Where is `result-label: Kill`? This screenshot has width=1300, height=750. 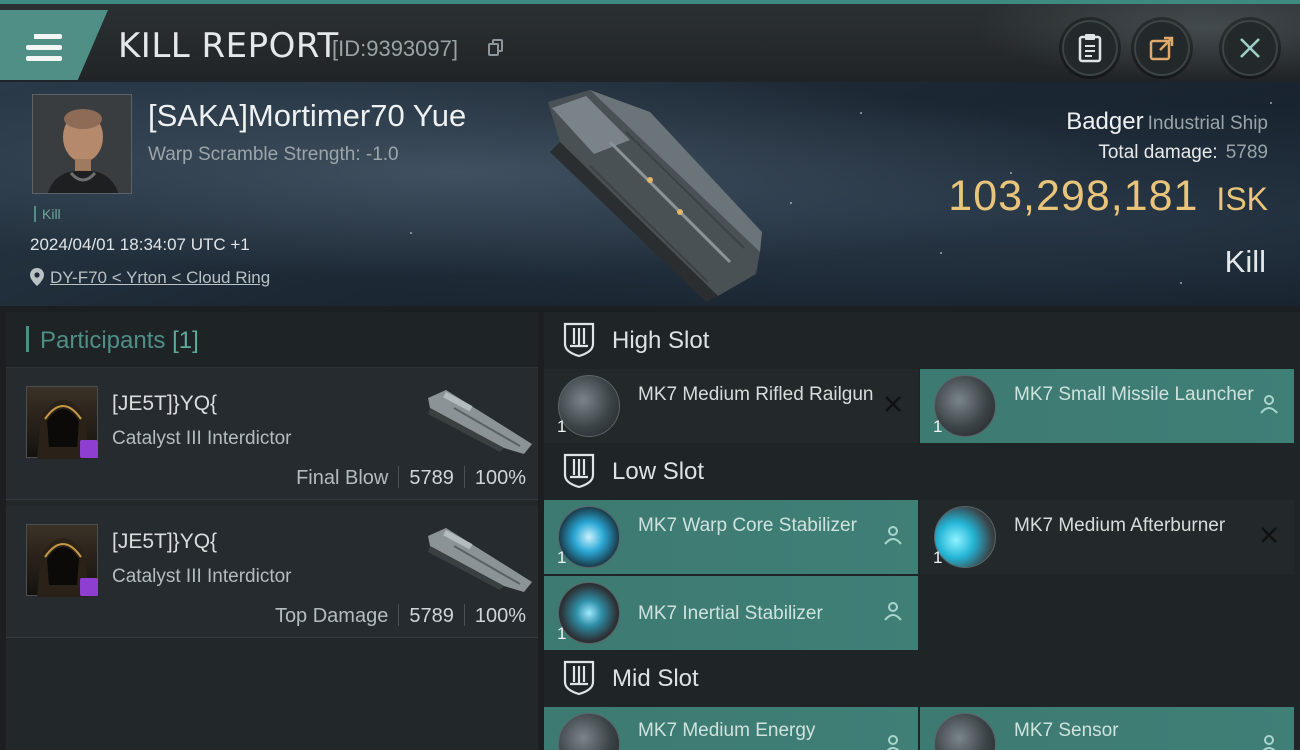 result-label: Kill is located at coordinates (1245, 261).